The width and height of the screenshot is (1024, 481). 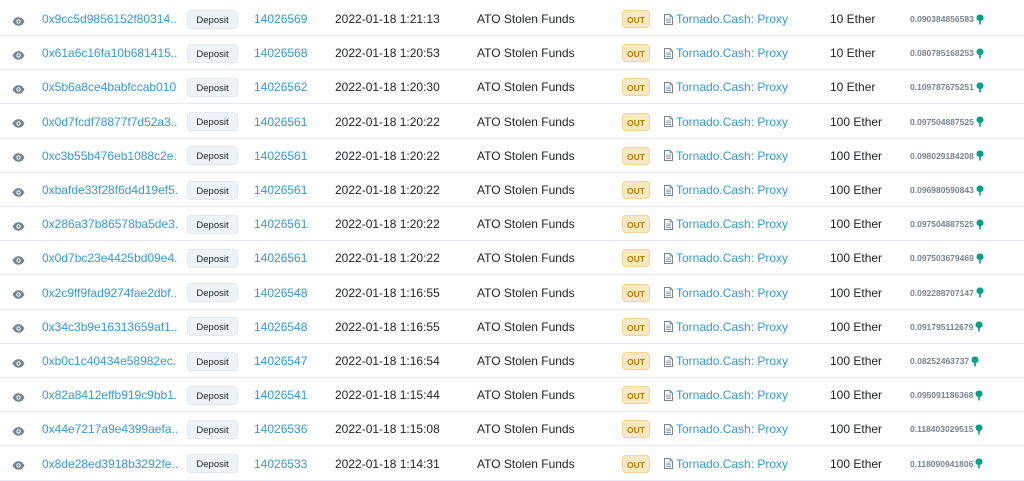 What do you see at coordinates (387, 292) in the screenshot?
I see `age-text: 2022-01-18 1:16:55` at bounding box center [387, 292].